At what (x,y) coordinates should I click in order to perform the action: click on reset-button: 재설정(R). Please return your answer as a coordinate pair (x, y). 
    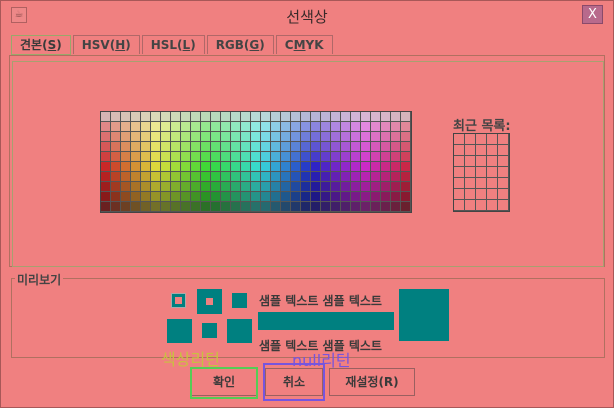
    Looking at the image, I should click on (372, 382).